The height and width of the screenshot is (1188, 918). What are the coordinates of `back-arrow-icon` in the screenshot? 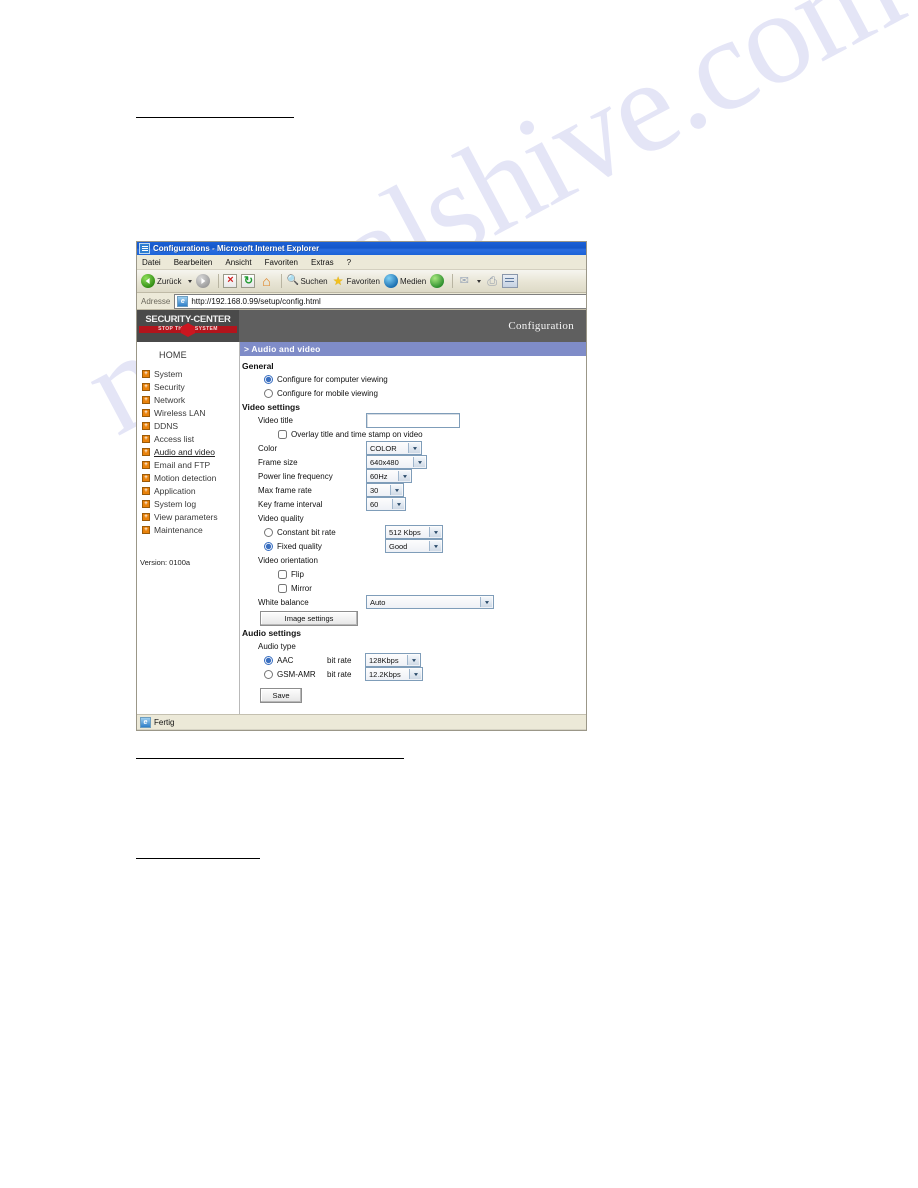 It's located at (148, 281).